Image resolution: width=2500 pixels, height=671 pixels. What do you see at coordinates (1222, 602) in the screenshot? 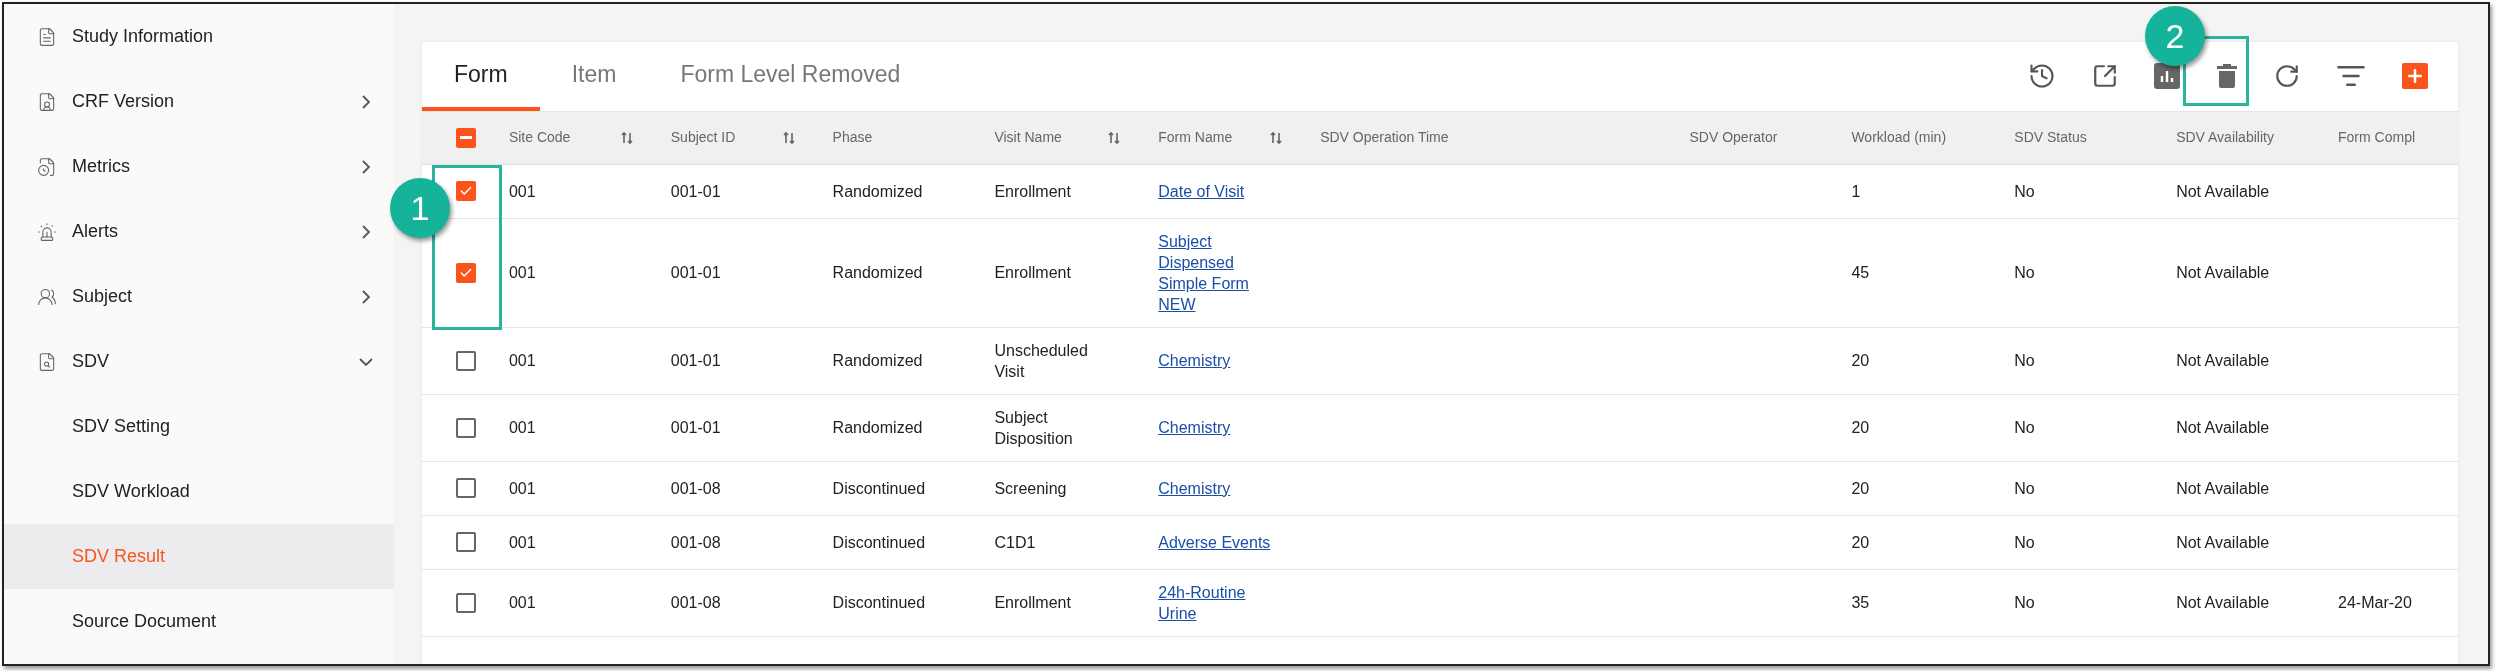
I see `form-link: 24h-Routine Urine` at bounding box center [1222, 602].